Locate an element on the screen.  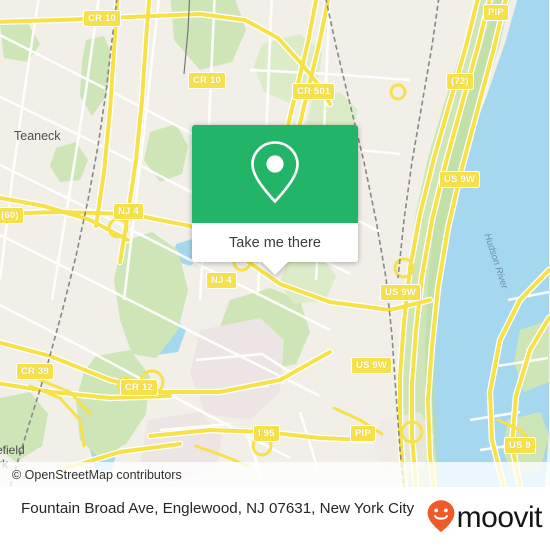
shield-pip-south: PIP is located at coordinates (363, 433).